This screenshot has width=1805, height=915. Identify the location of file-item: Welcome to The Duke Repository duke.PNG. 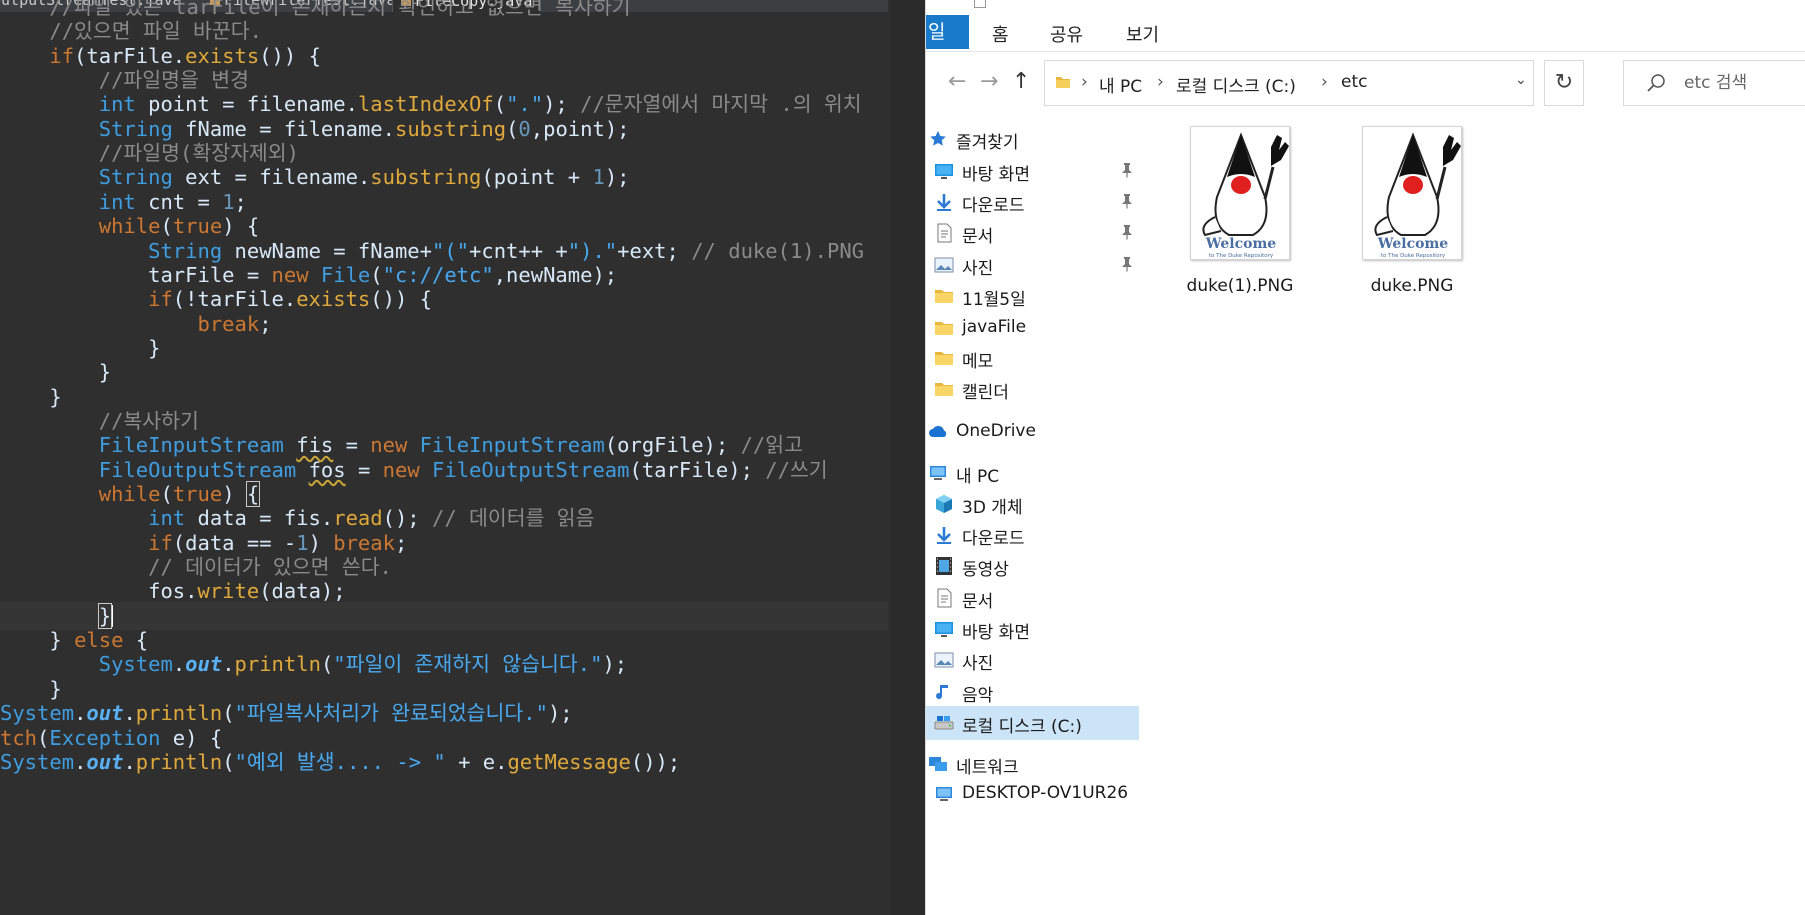
(1412, 211).